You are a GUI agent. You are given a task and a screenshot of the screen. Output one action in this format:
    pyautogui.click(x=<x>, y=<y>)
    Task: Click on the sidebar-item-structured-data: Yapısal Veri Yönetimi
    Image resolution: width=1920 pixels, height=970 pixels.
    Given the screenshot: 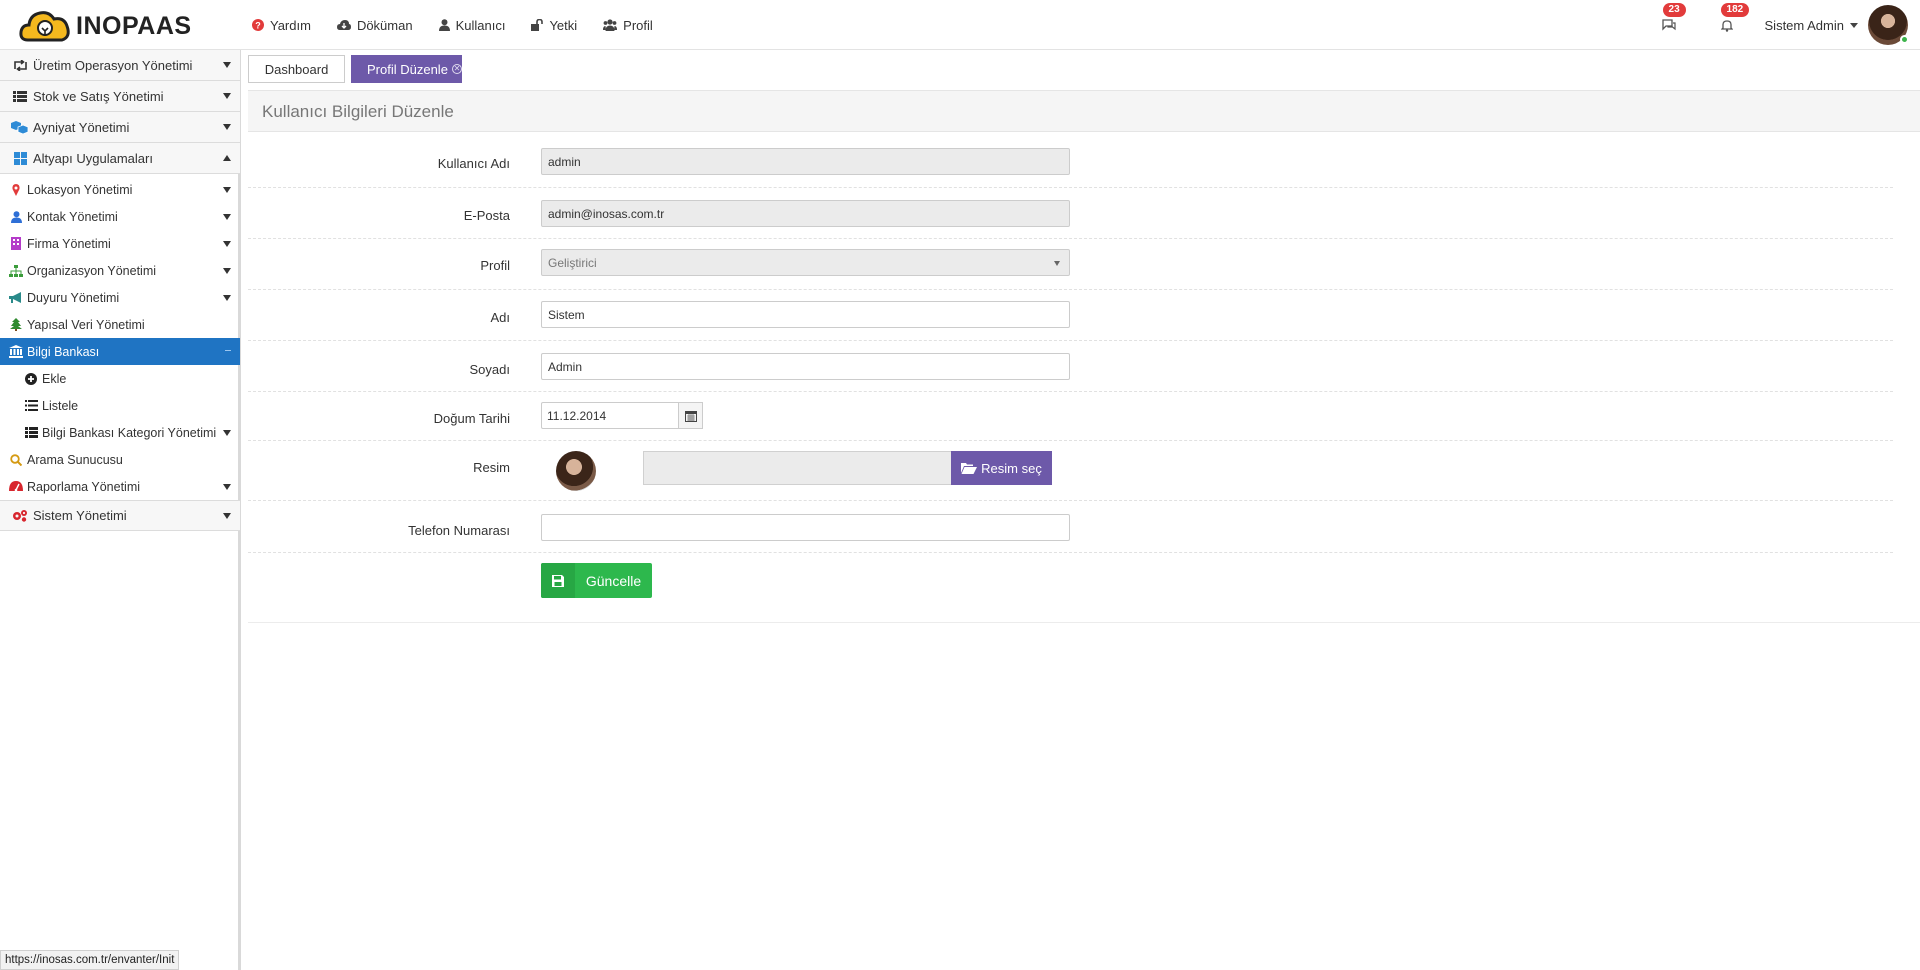 What is the action you would take?
    pyautogui.click(x=120, y=324)
    